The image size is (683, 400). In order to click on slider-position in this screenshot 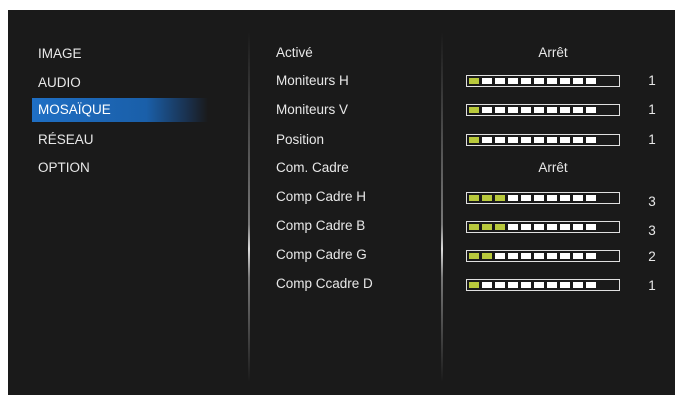, I will do `click(543, 140)`.